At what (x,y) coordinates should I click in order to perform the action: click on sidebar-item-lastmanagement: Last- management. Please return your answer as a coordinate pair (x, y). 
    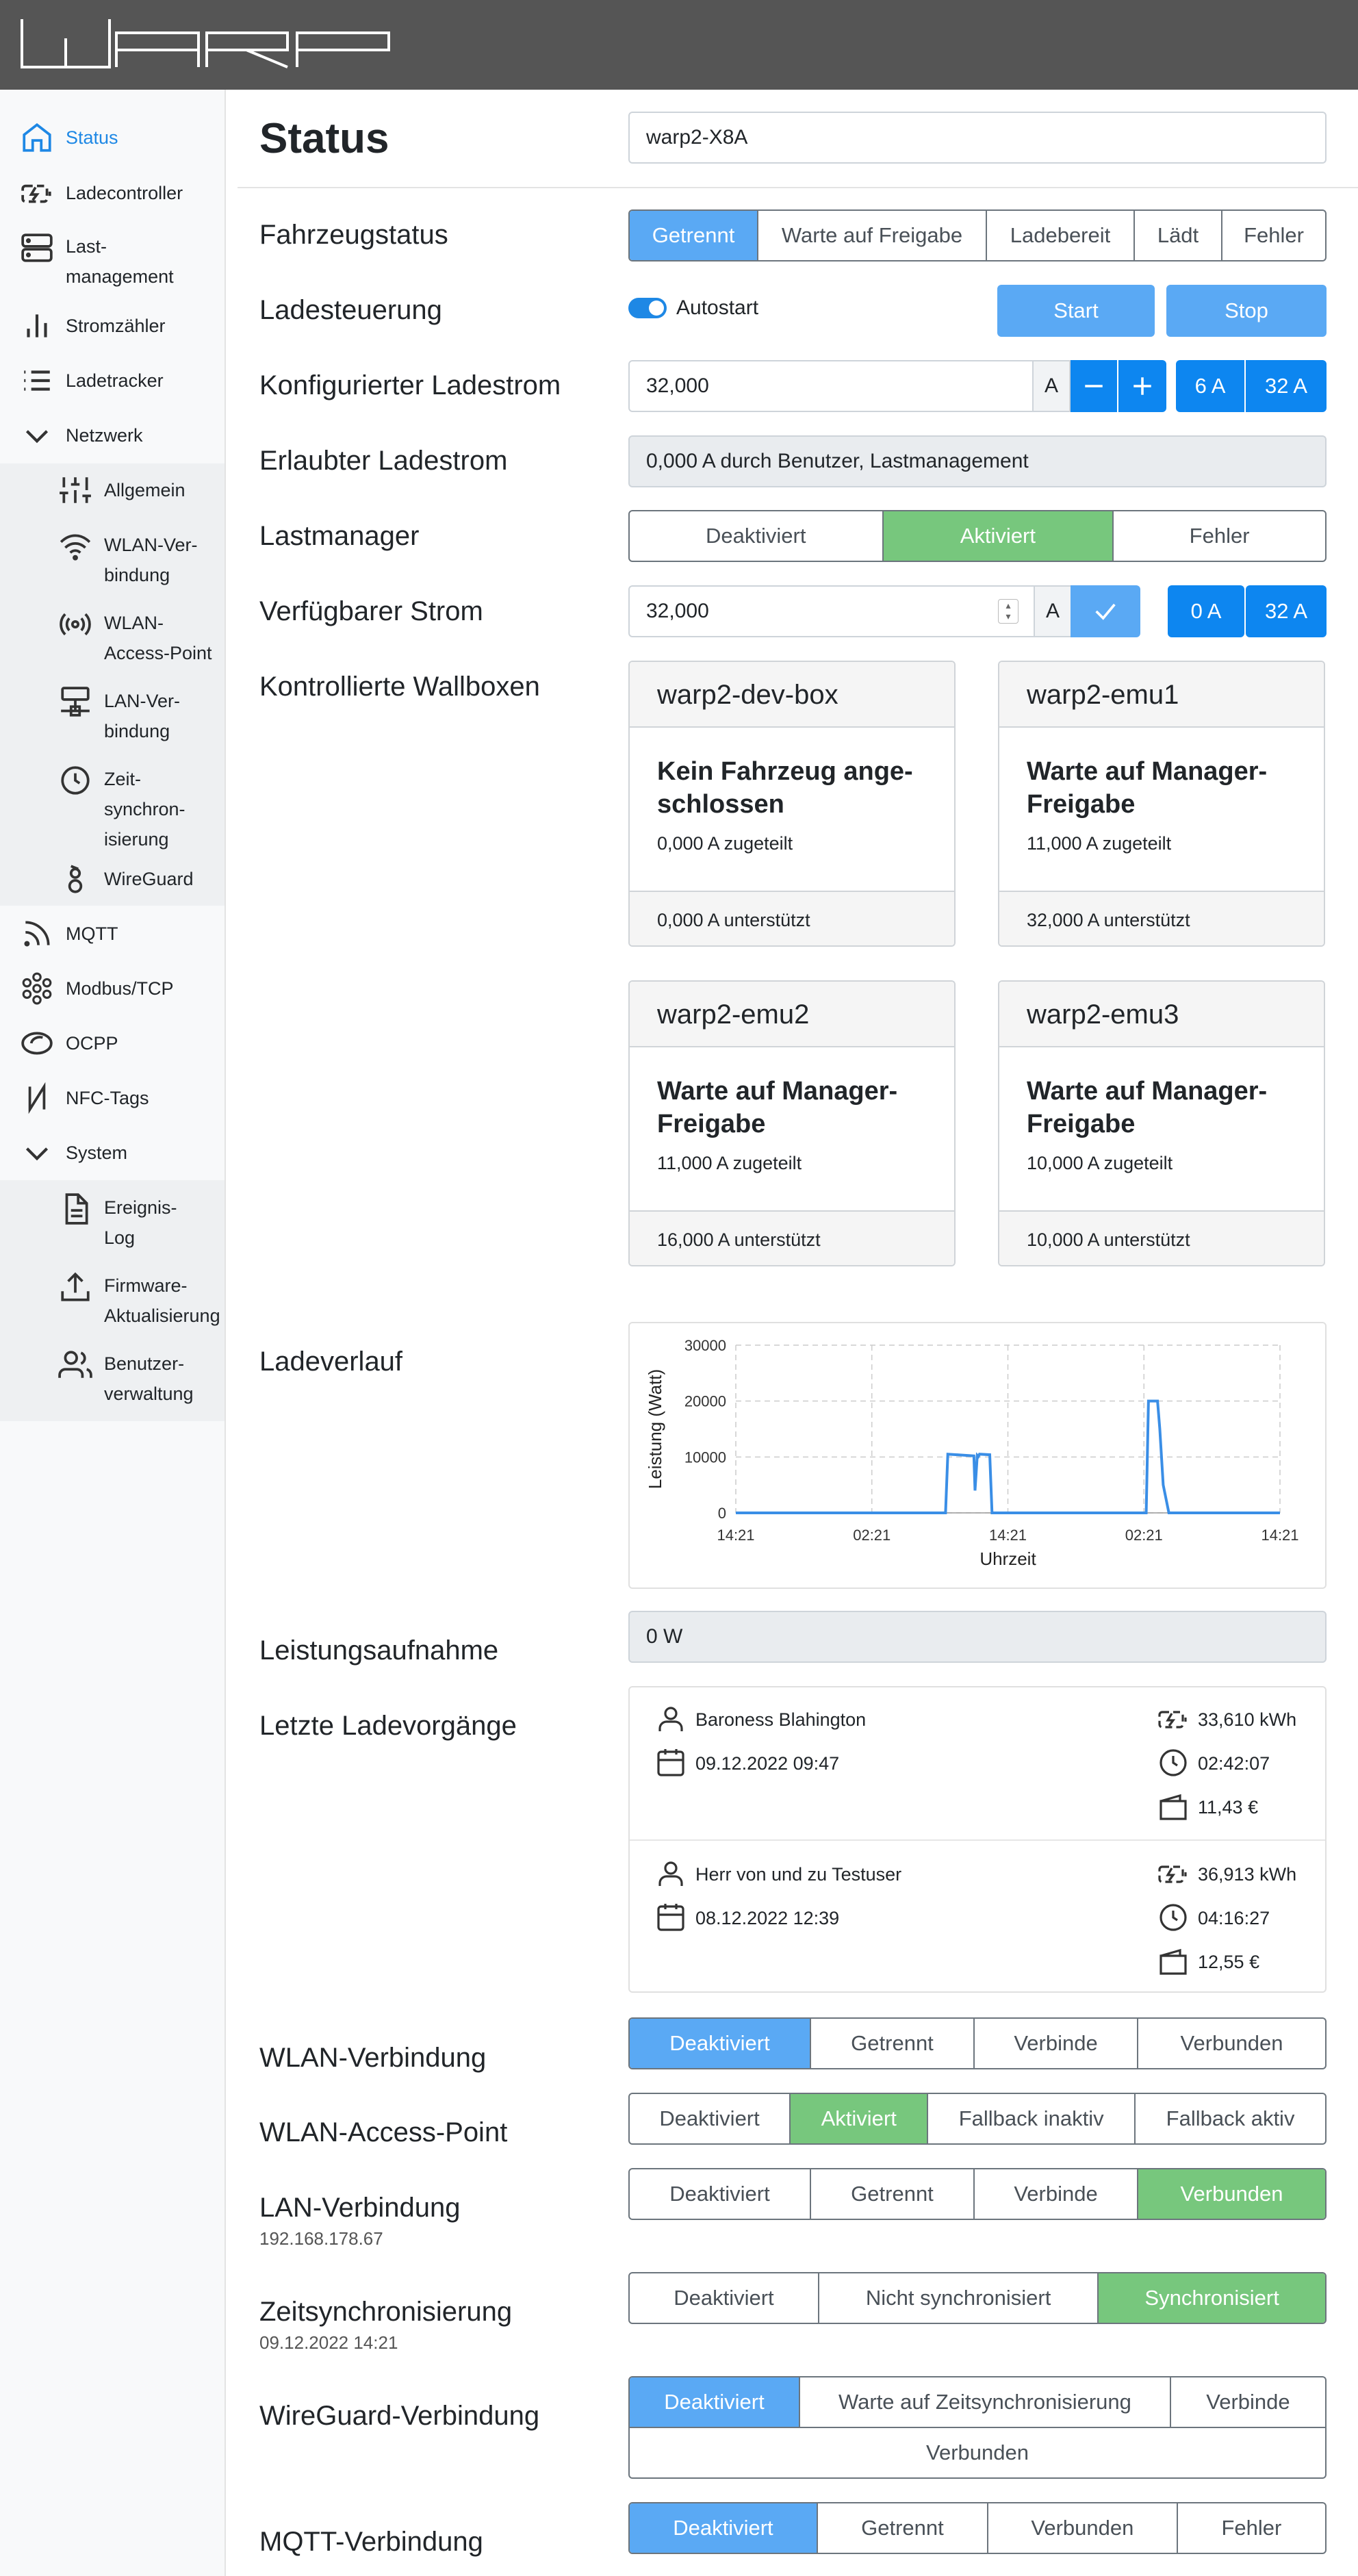
    Looking at the image, I should click on (113, 260).